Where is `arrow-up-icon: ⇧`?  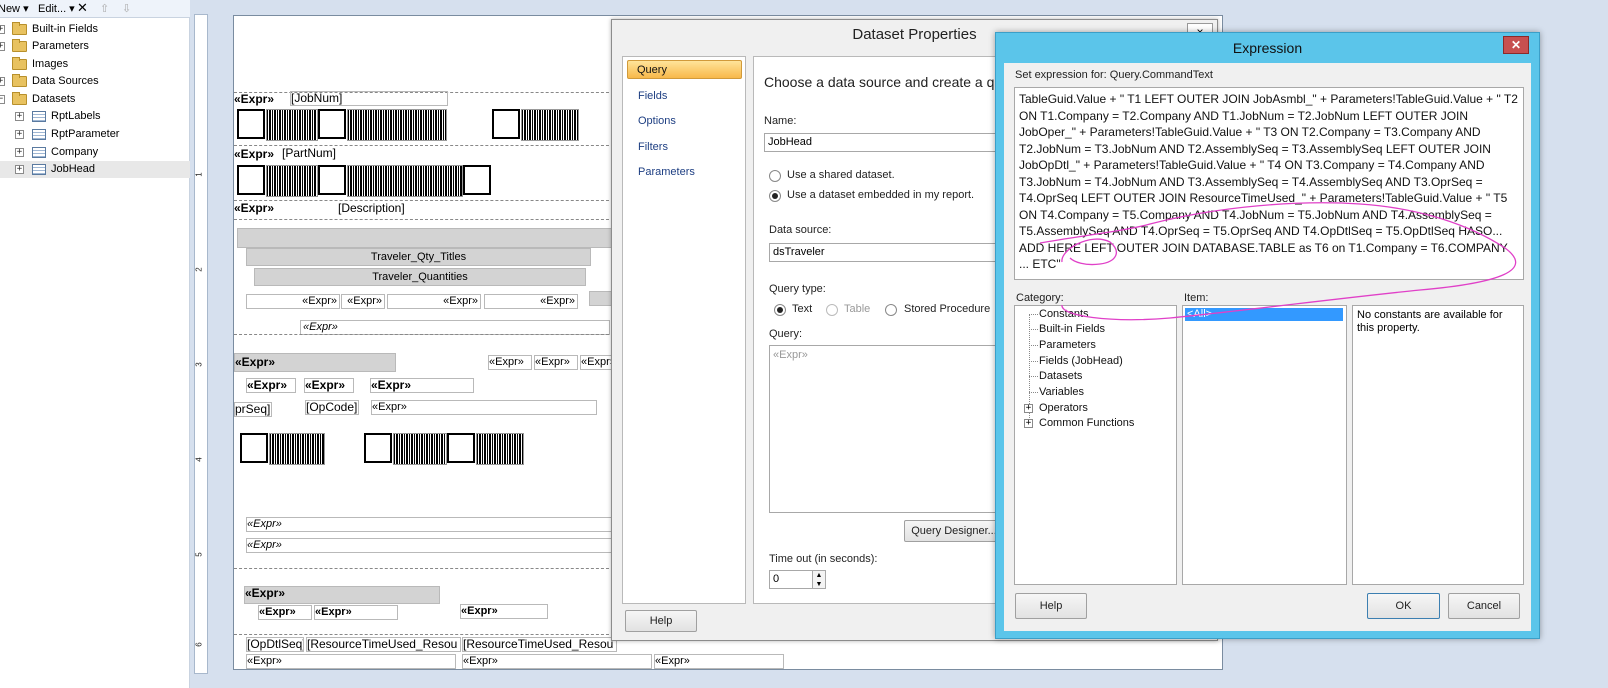
arrow-up-icon: ⇧ is located at coordinates (104, 8).